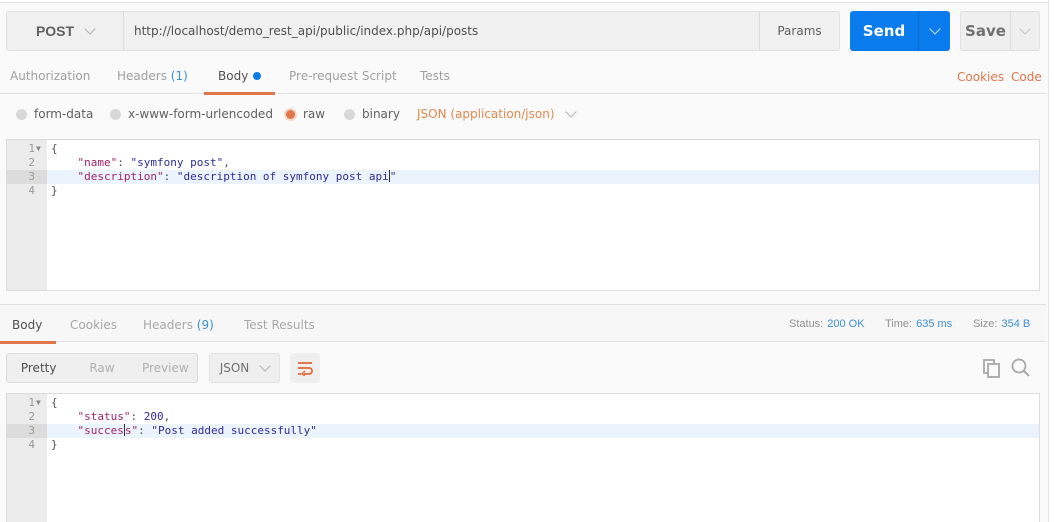 The width and height of the screenshot is (1054, 522). What do you see at coordinates (486, 114) in the screenshot?
I see `content-type-label: JSON (application/json)` at bounding box center [486, 114].